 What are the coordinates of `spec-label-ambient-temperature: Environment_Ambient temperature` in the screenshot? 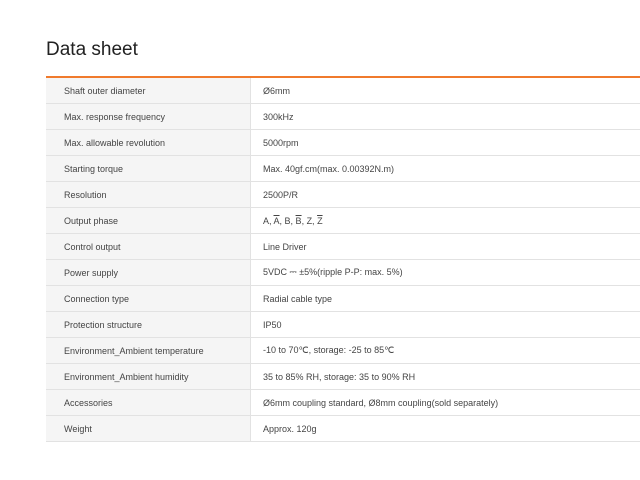 It's located at (148, 350).